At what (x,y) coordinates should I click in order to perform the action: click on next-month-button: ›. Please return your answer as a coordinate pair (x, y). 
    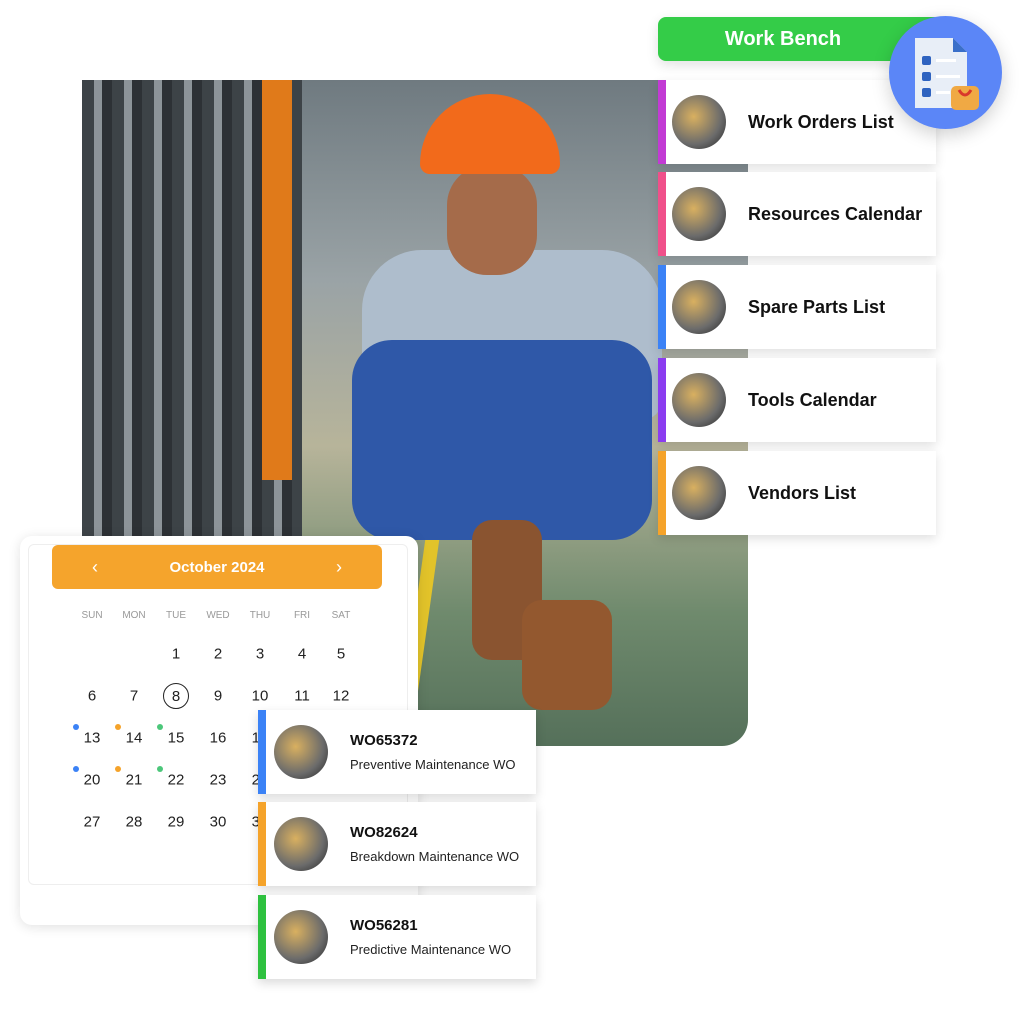
    Looking at the image, I should click on (339, 567).